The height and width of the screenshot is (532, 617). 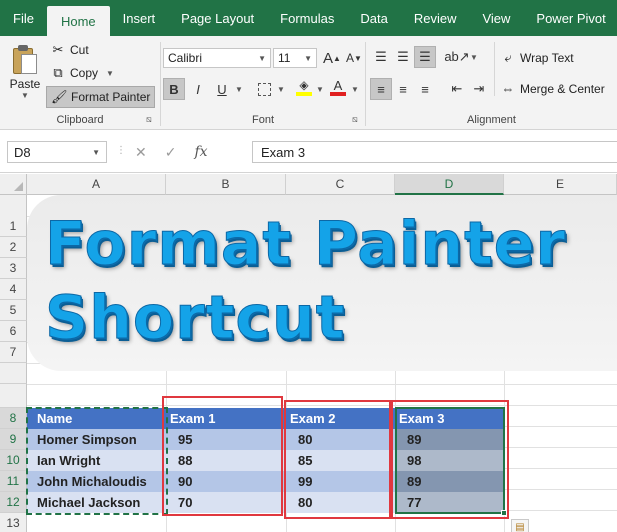 What do you see at coordinates (222, 89) in the screenshot?
I see `underline-button: U` at bounding box center [222, 89].